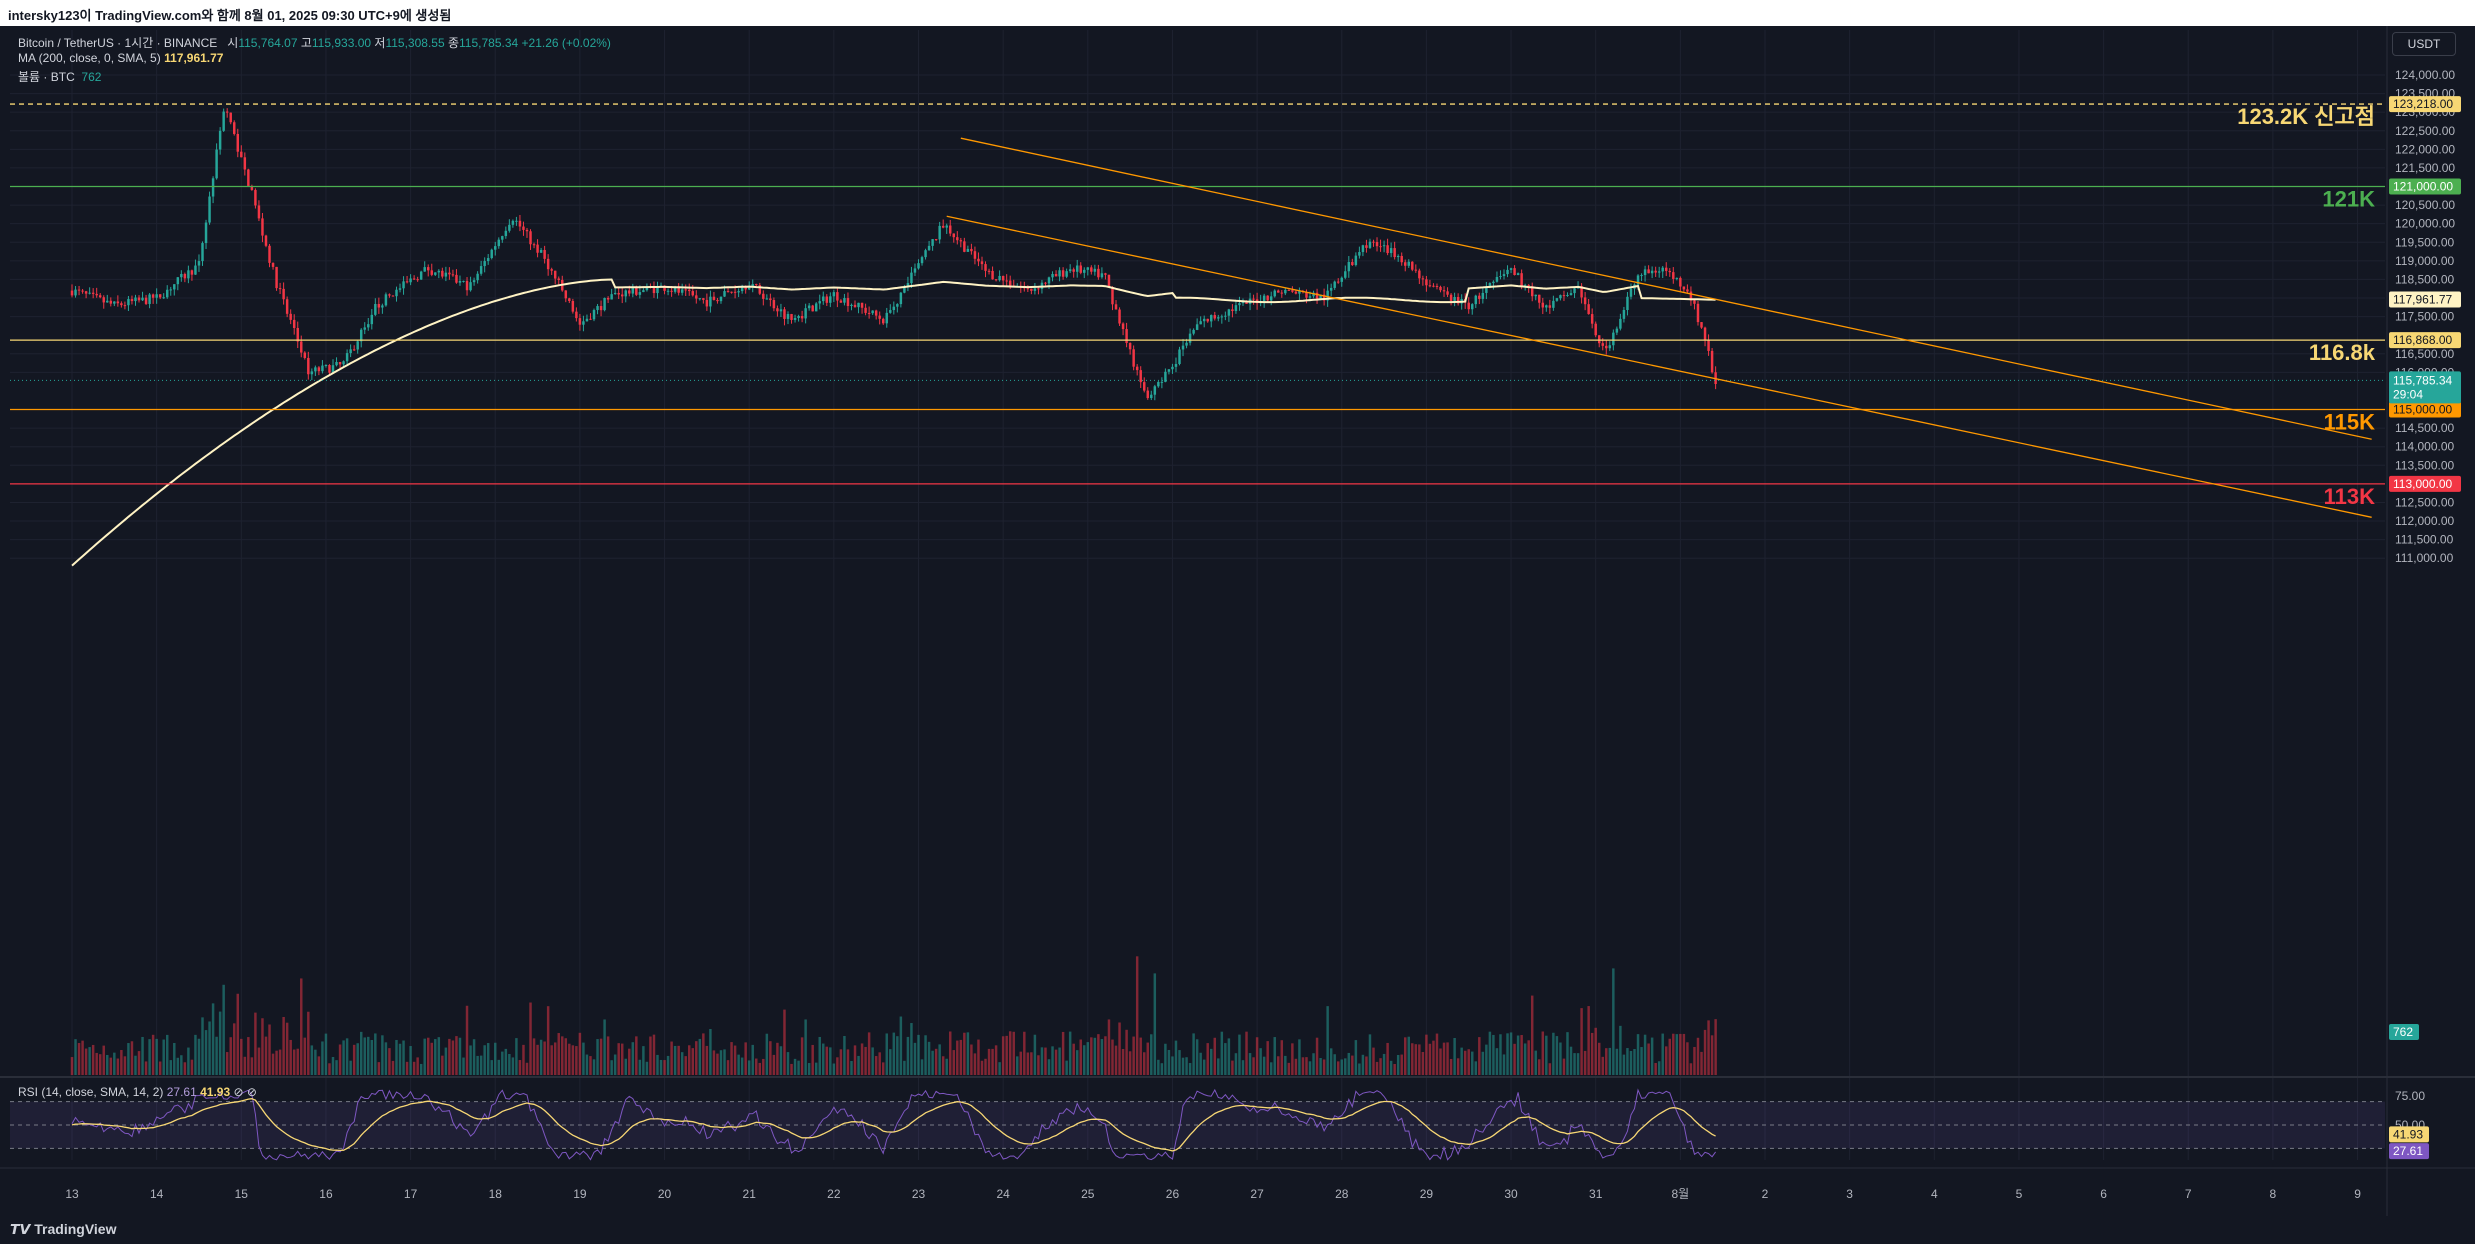  What do you see at coordinates (2424, 44) in the screenshot?
I see `currency-button: USDT` at bounding box center [2424, 44].